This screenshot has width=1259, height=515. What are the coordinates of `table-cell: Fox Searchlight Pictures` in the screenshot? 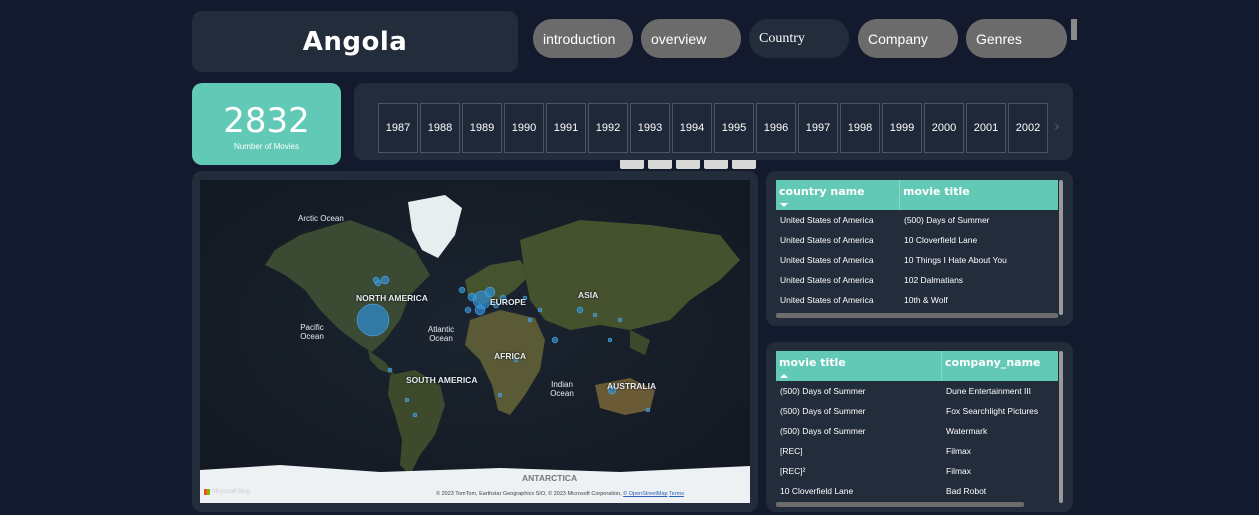 It's located at (992, 411).